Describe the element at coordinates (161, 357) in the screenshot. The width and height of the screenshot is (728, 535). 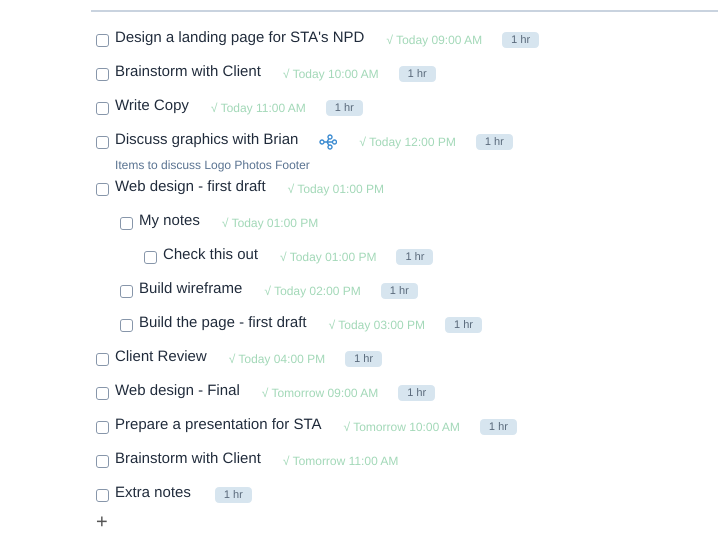
I see `task-title: Client Review` at that location.